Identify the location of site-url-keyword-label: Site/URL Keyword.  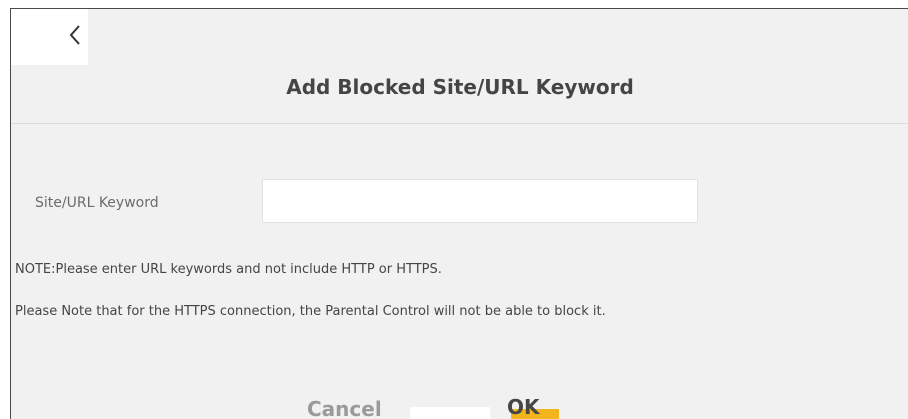
(97, 203).